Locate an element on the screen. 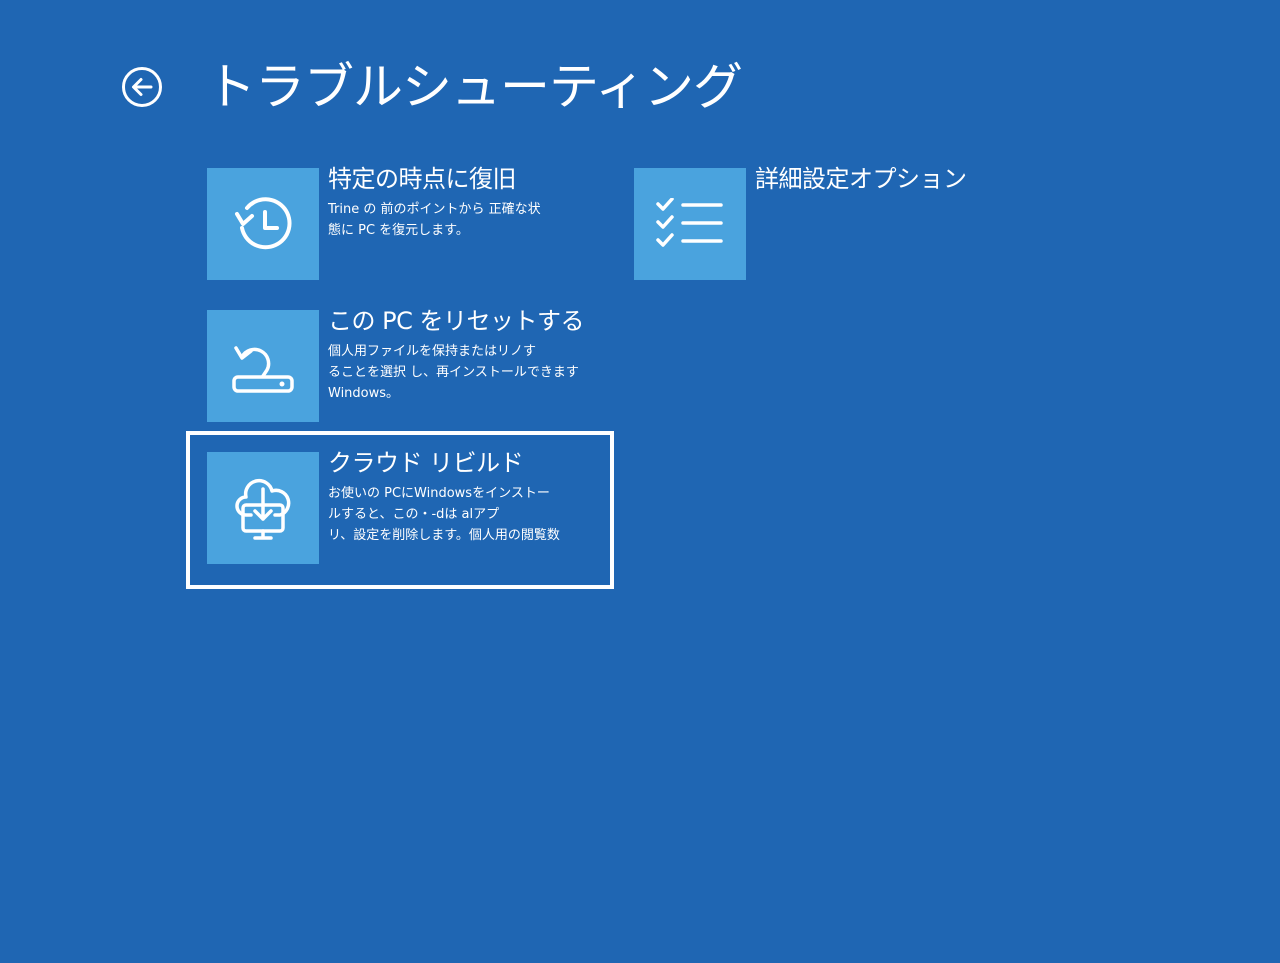 The image size is (1280, 963). description-line: Trine の 前のポイントから 正確な状 is located at coordinates (434, 209).